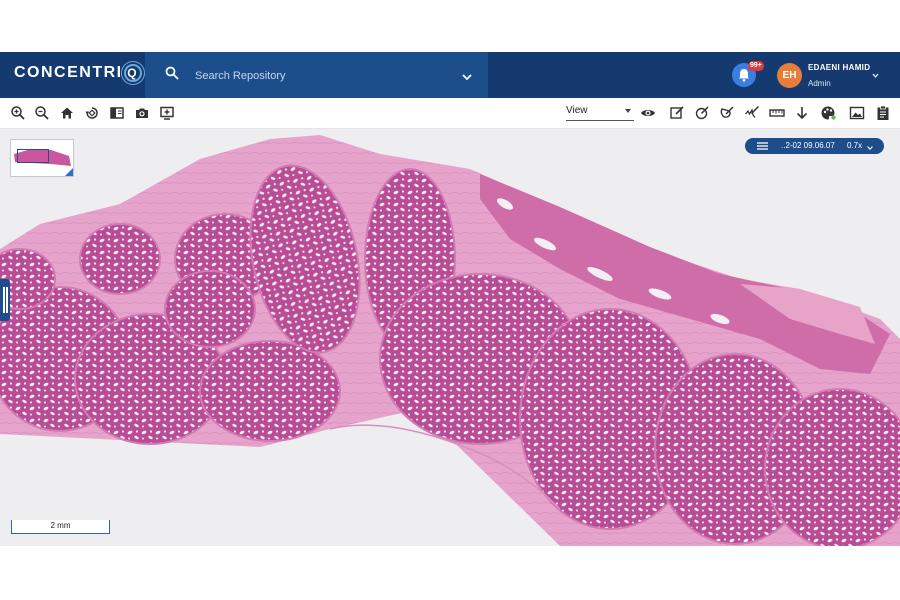  What do you see at coordinates (854, 145) in the screenshot?
I see `zoom-level: 0.7x` at bounding box center [854, 145].